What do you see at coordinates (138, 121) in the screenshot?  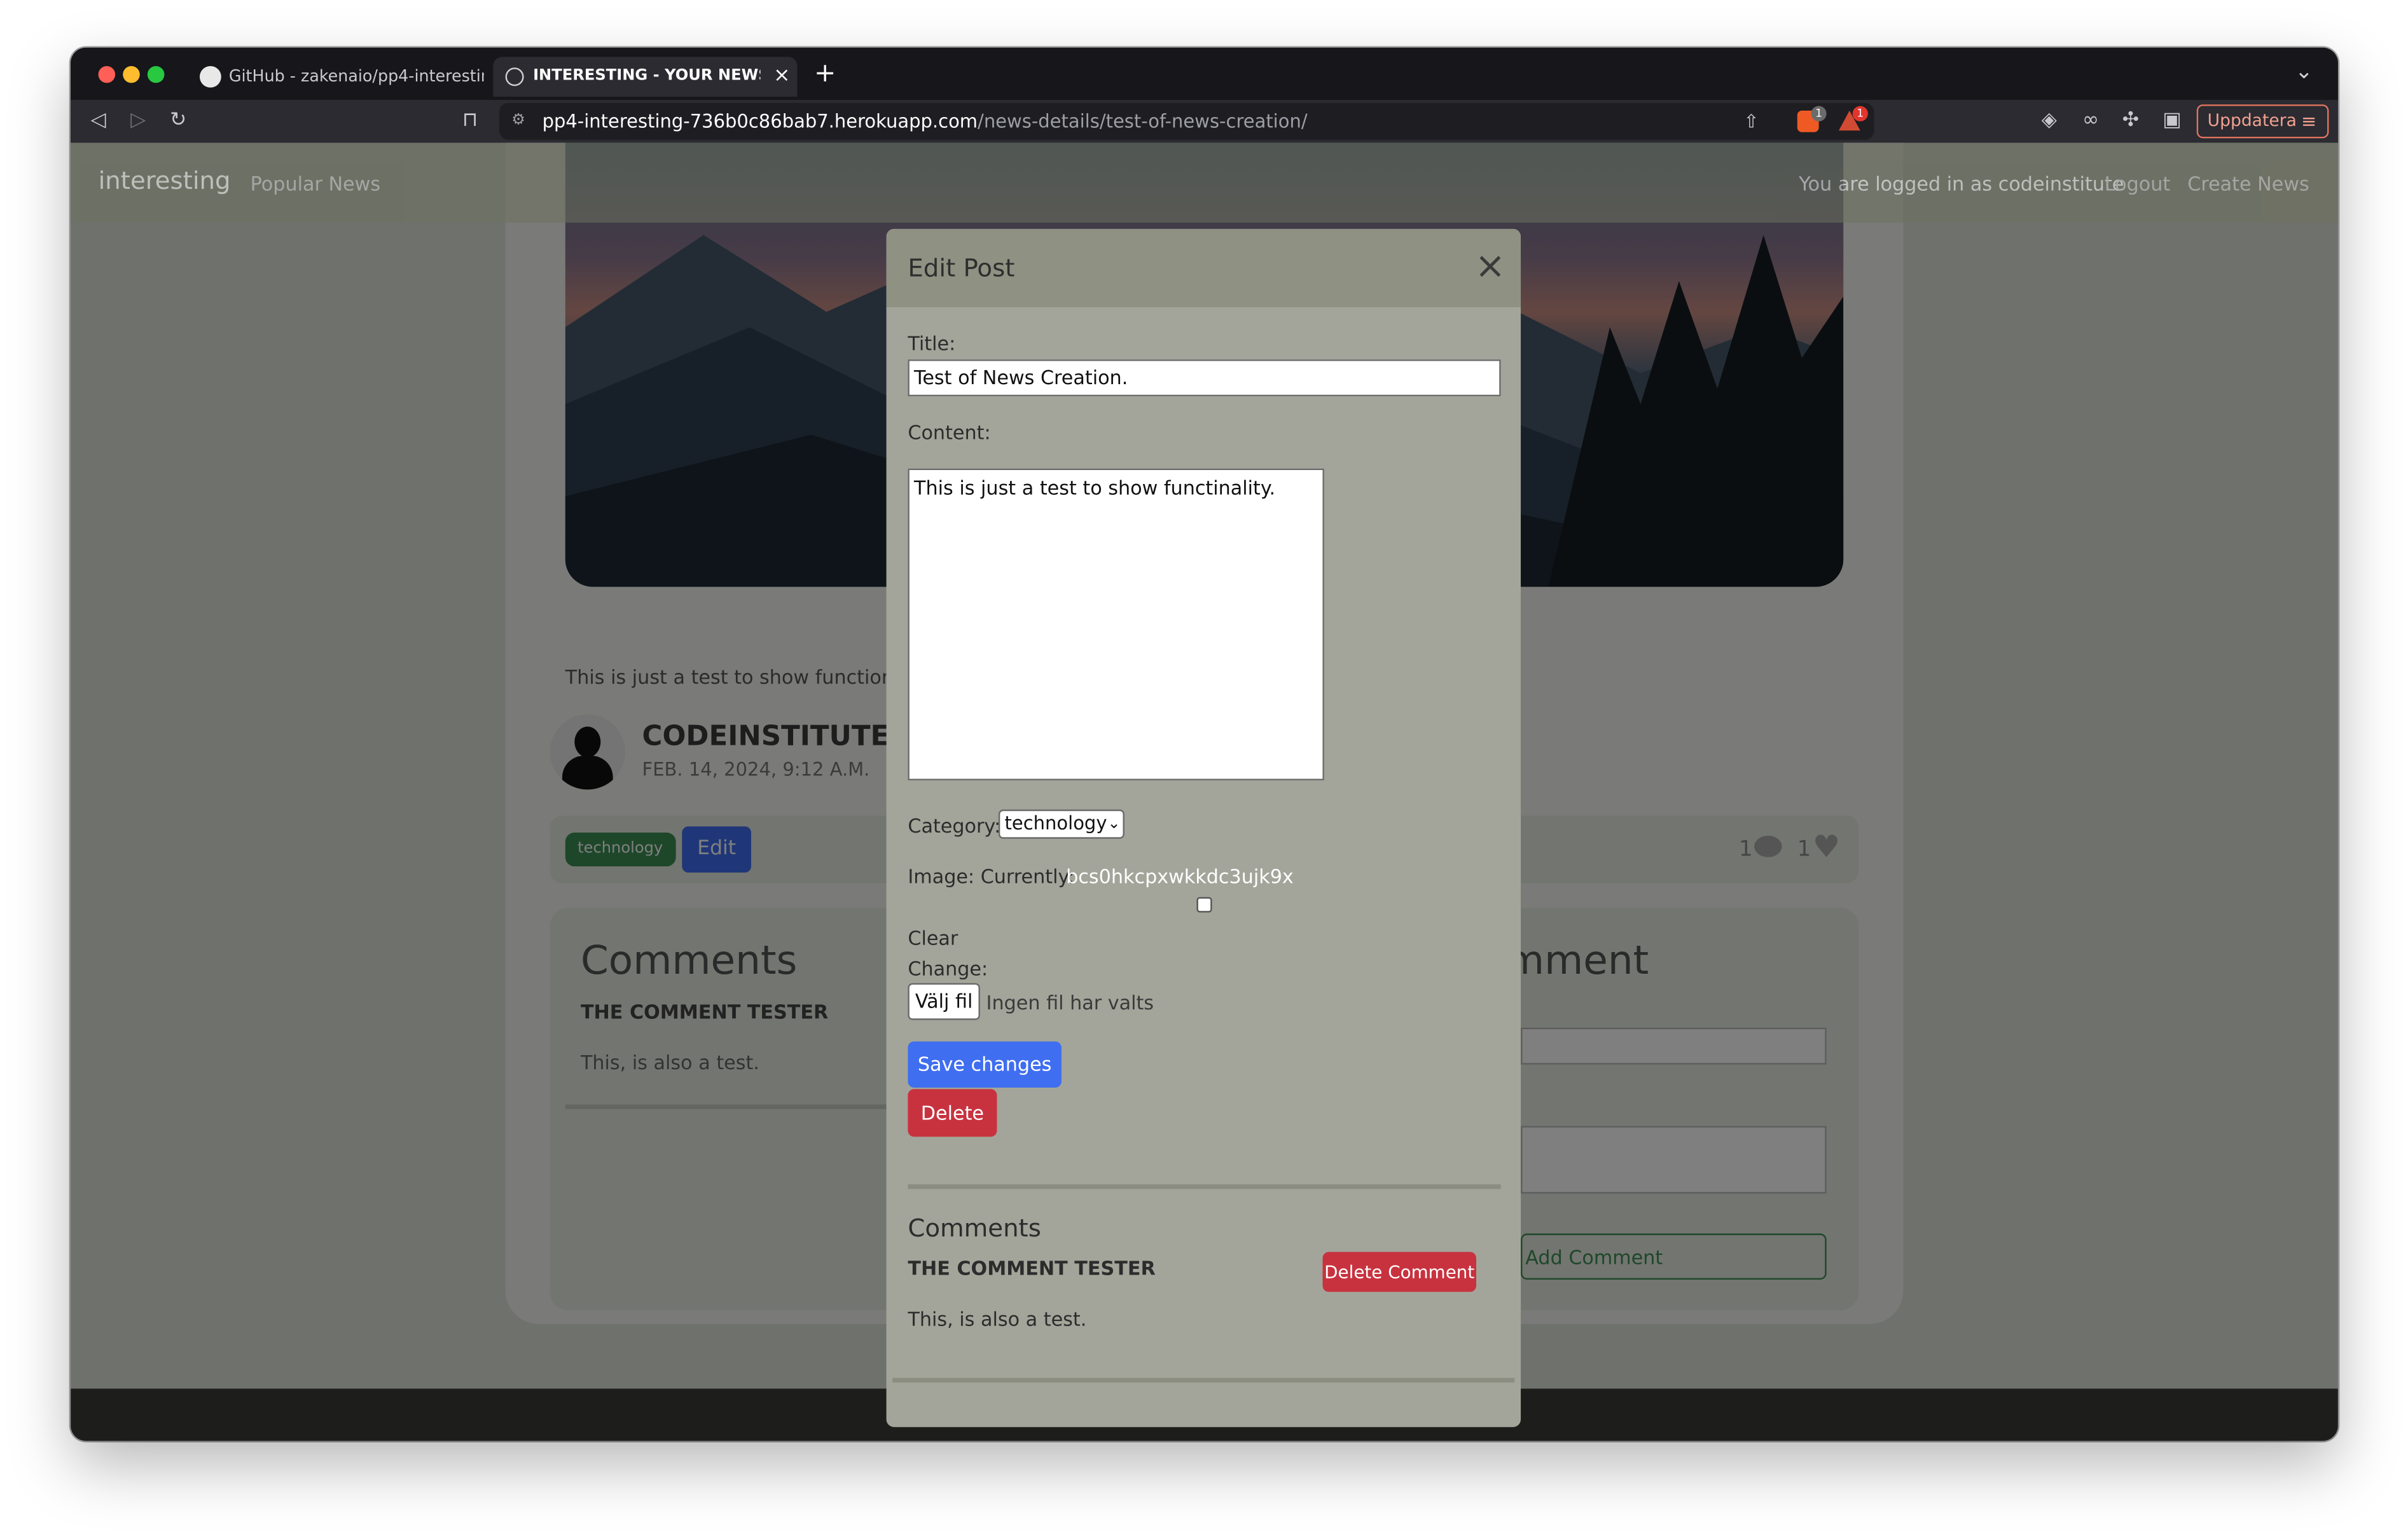 I see `forward-arrow-icon: ▷` at bounding box center [138, 121].